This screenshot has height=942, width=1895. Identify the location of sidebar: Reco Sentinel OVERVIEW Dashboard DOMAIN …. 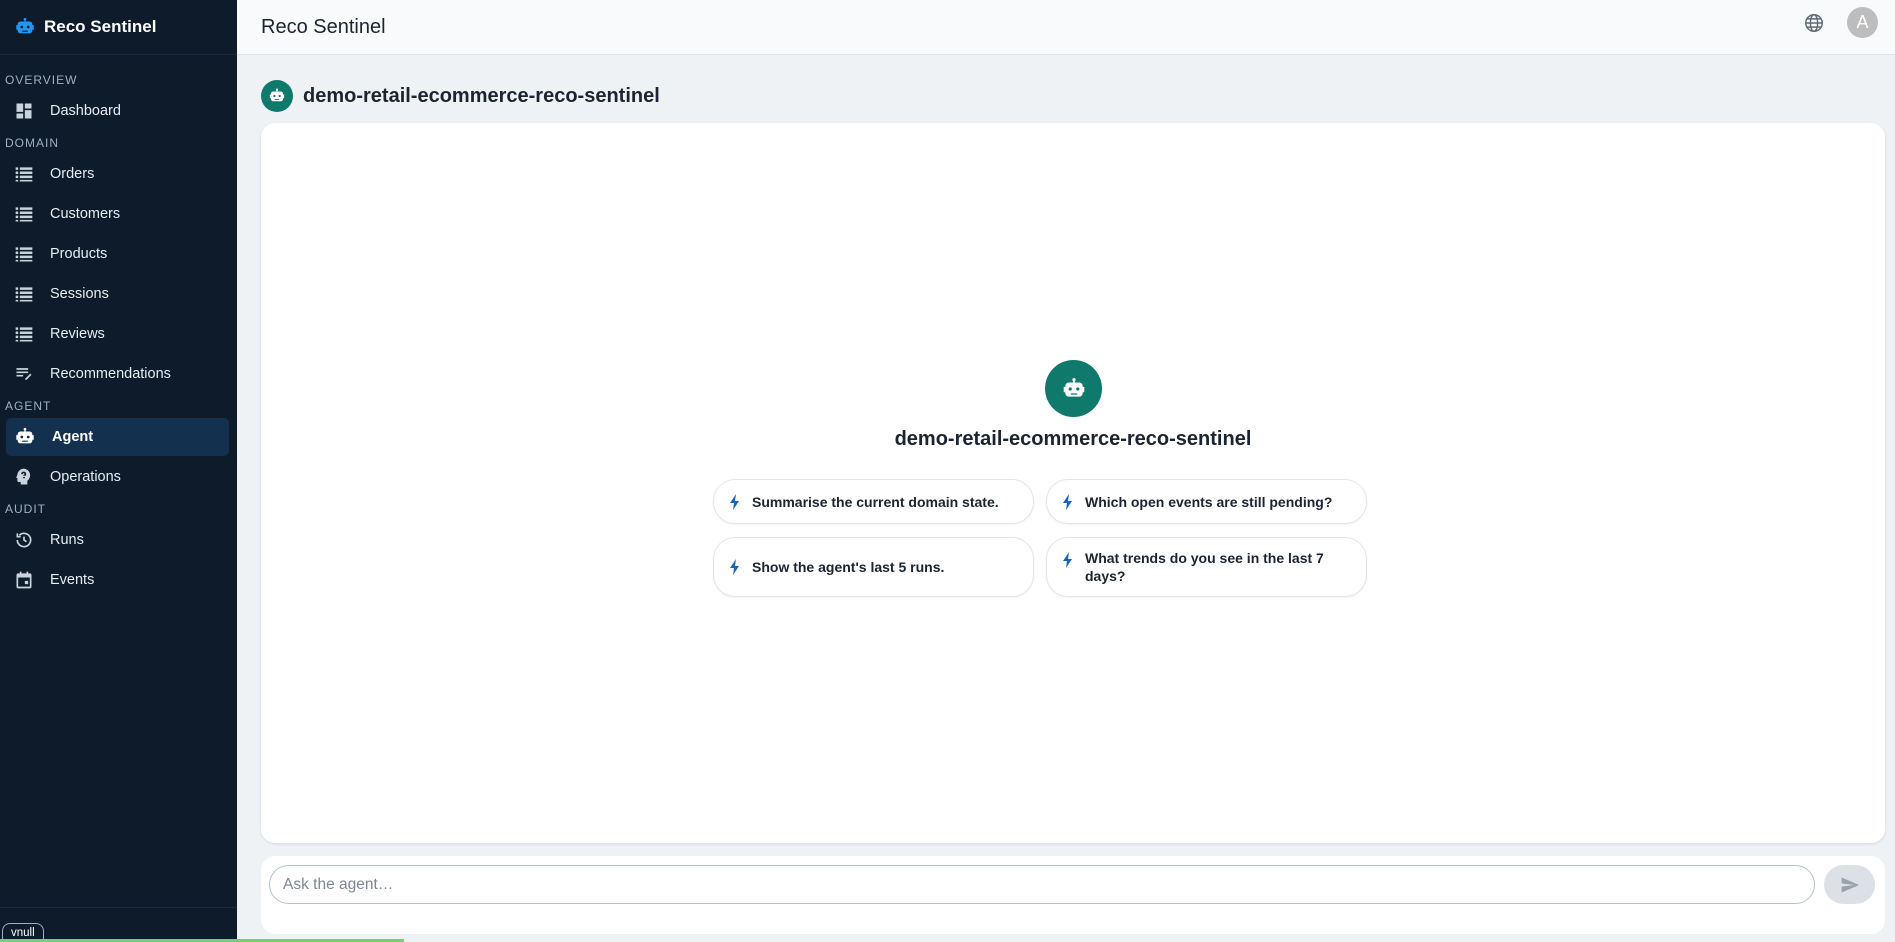
(118, 471).